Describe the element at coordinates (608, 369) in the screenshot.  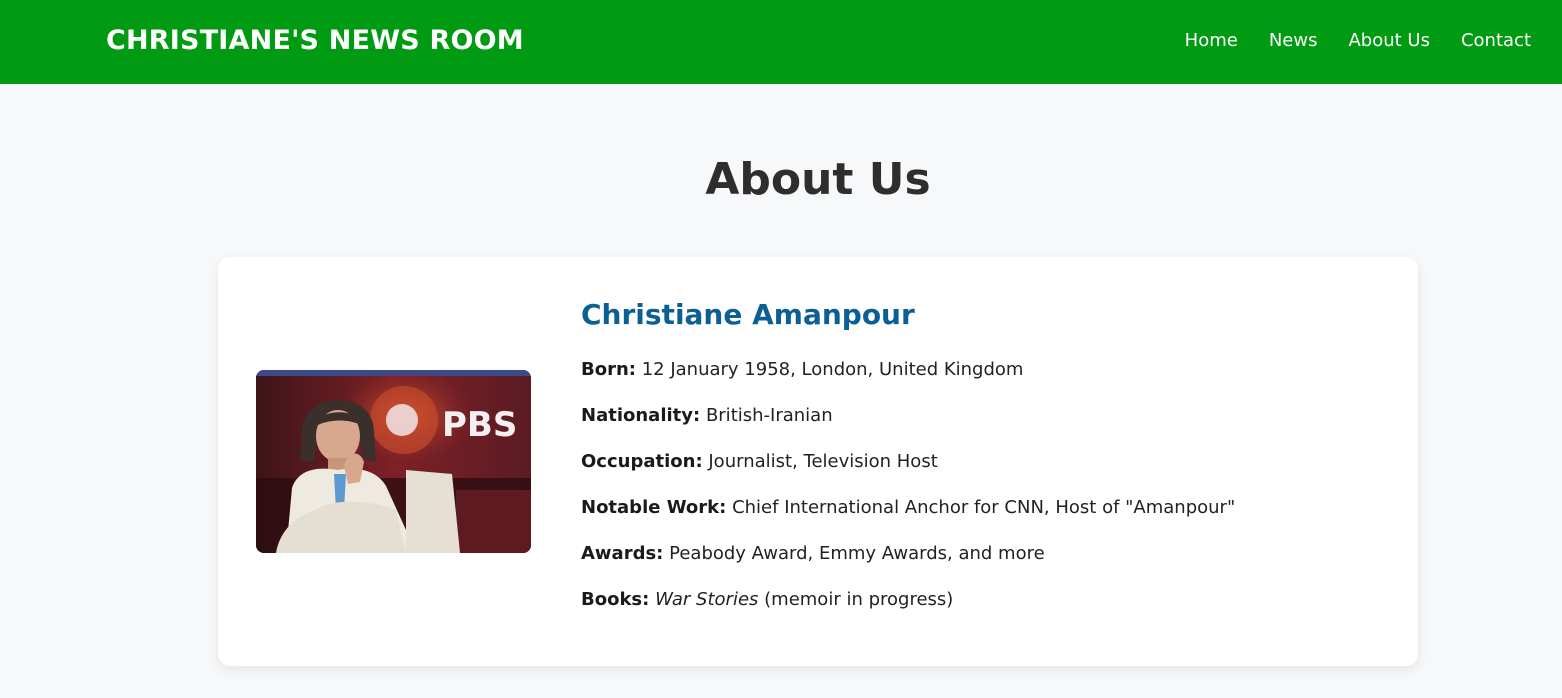
I see `born-label: Born:` at that location.